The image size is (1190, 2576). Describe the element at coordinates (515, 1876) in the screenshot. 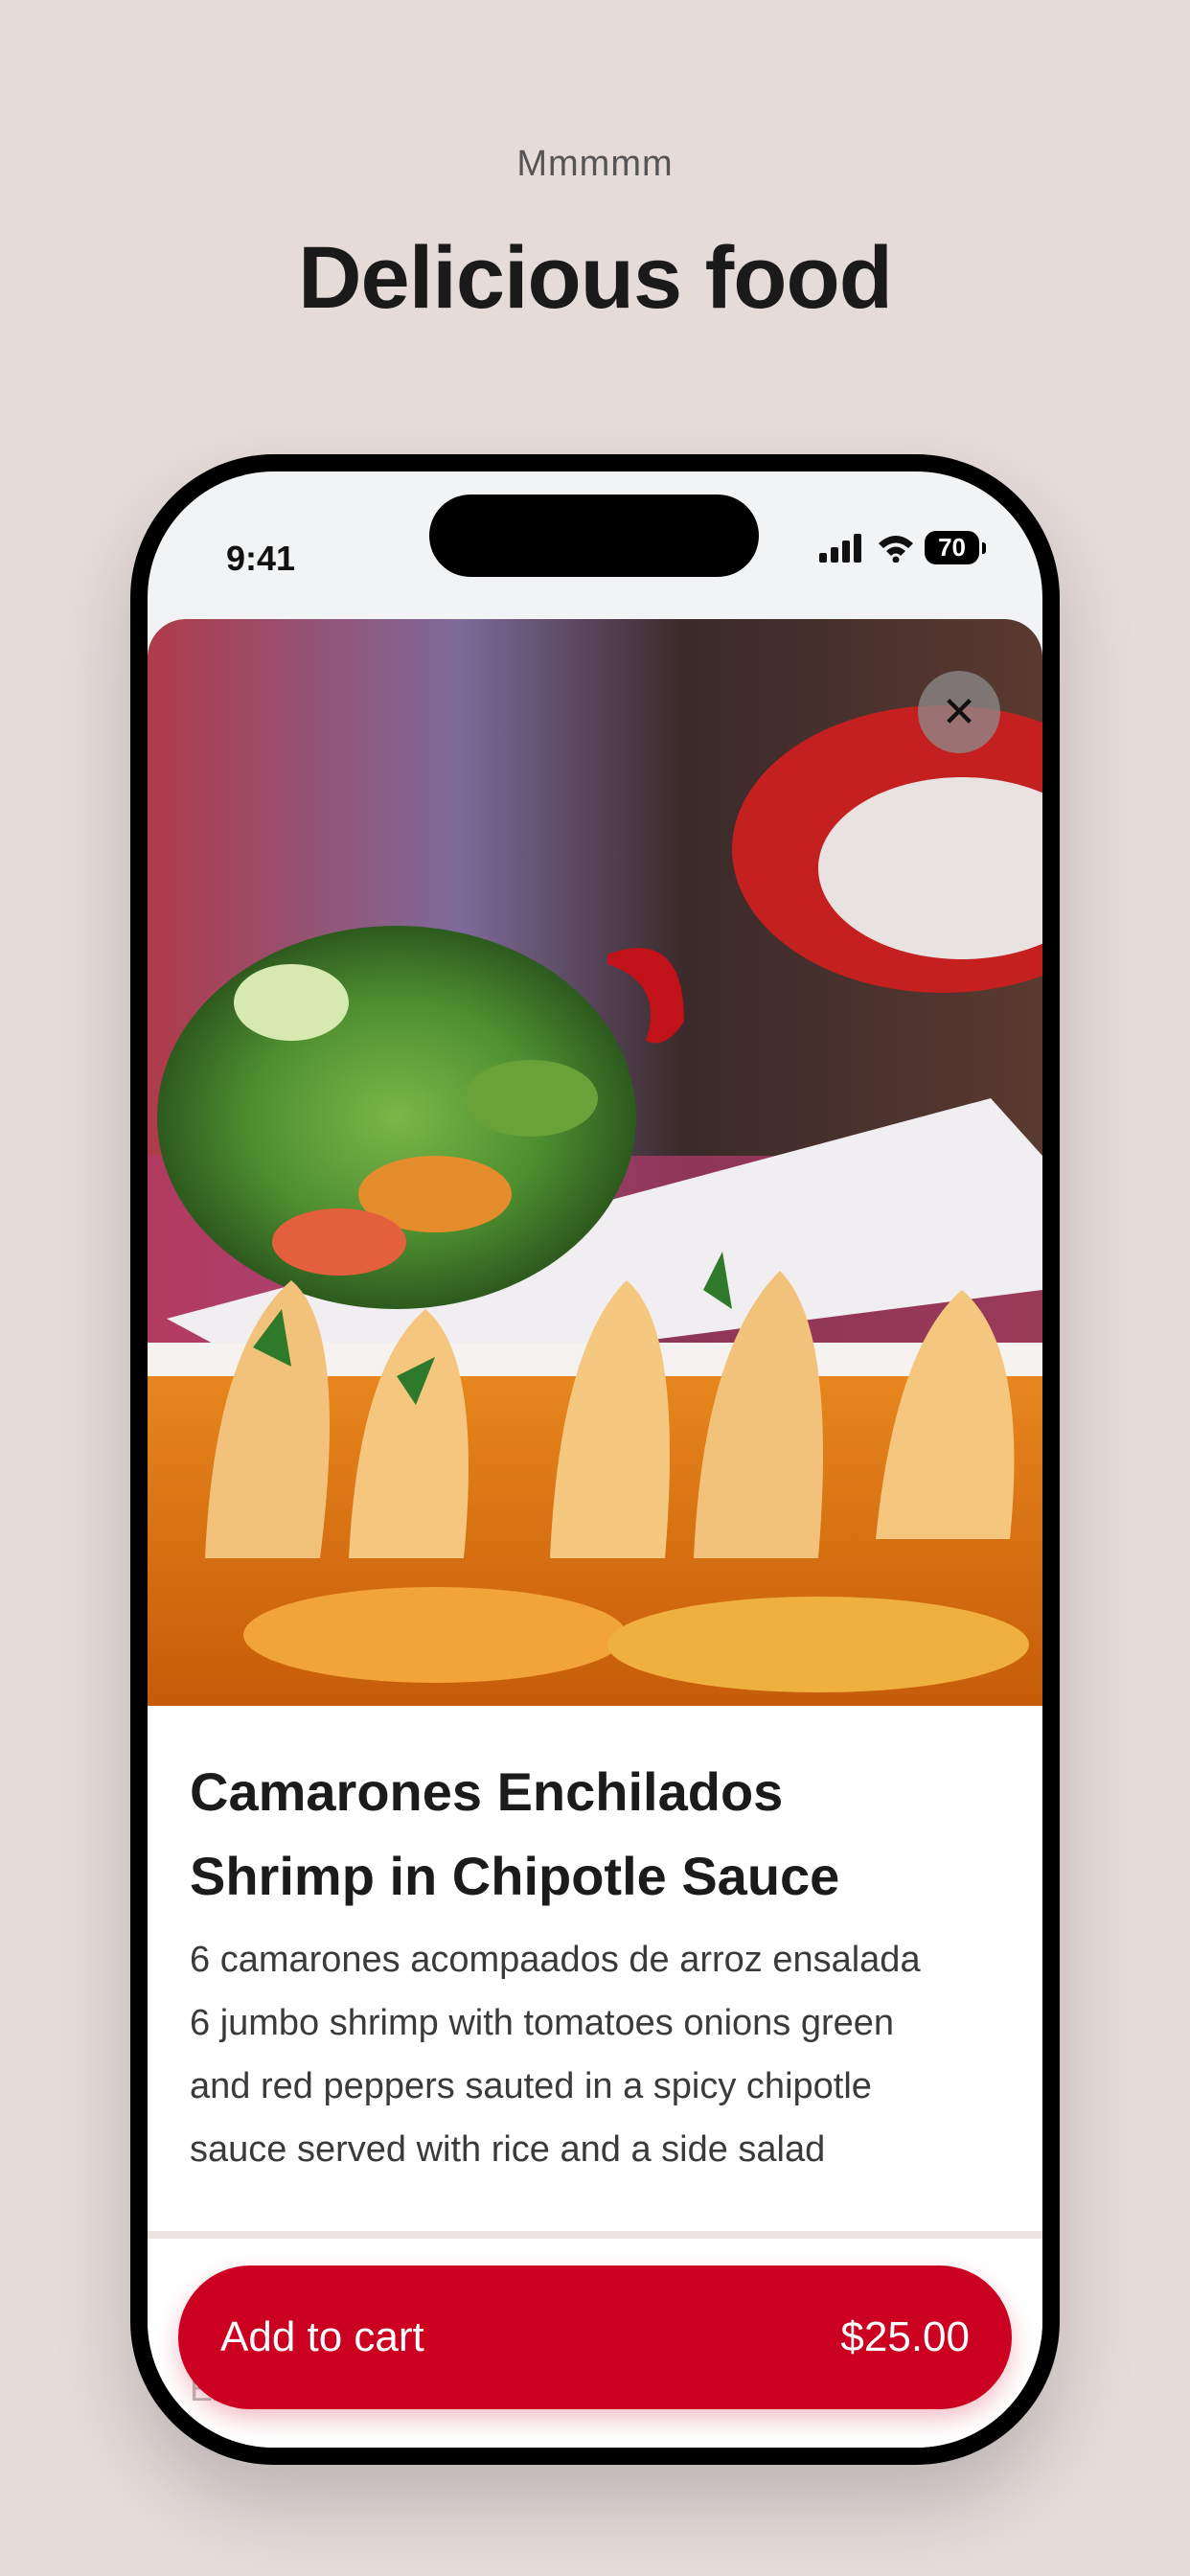

I see `item-title-line: Shrimp in Chipotle Sauce` at that location.